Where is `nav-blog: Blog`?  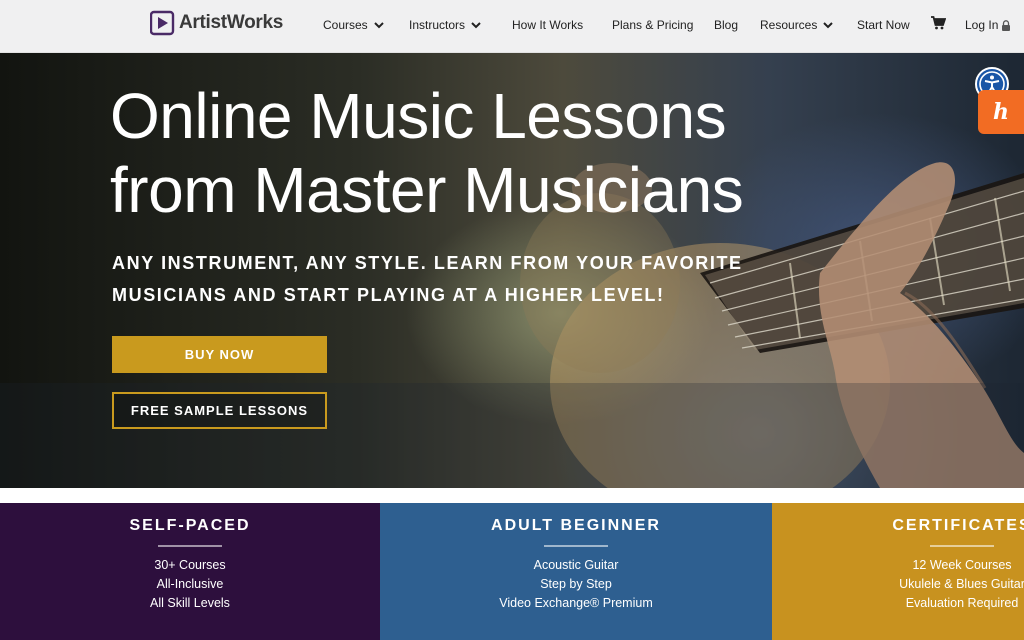 nav-blog: Blog is located at coordinates (726, 25).